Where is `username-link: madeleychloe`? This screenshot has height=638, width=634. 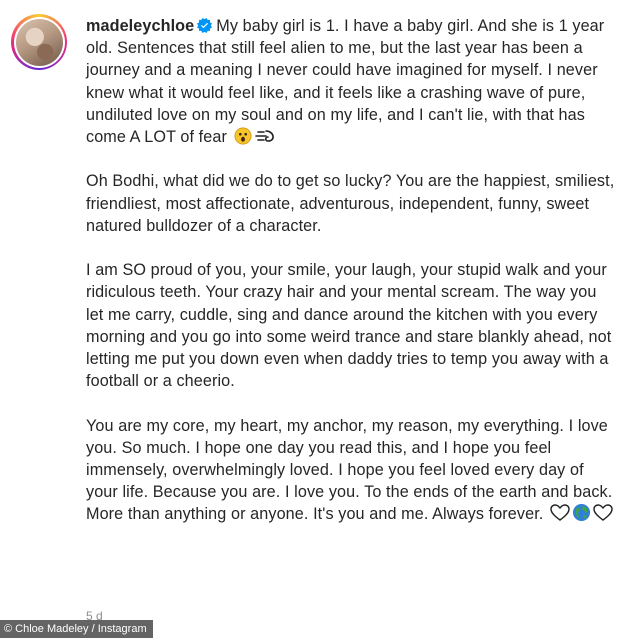
username-link: madeleychloe is located at coordinates (140, 26).